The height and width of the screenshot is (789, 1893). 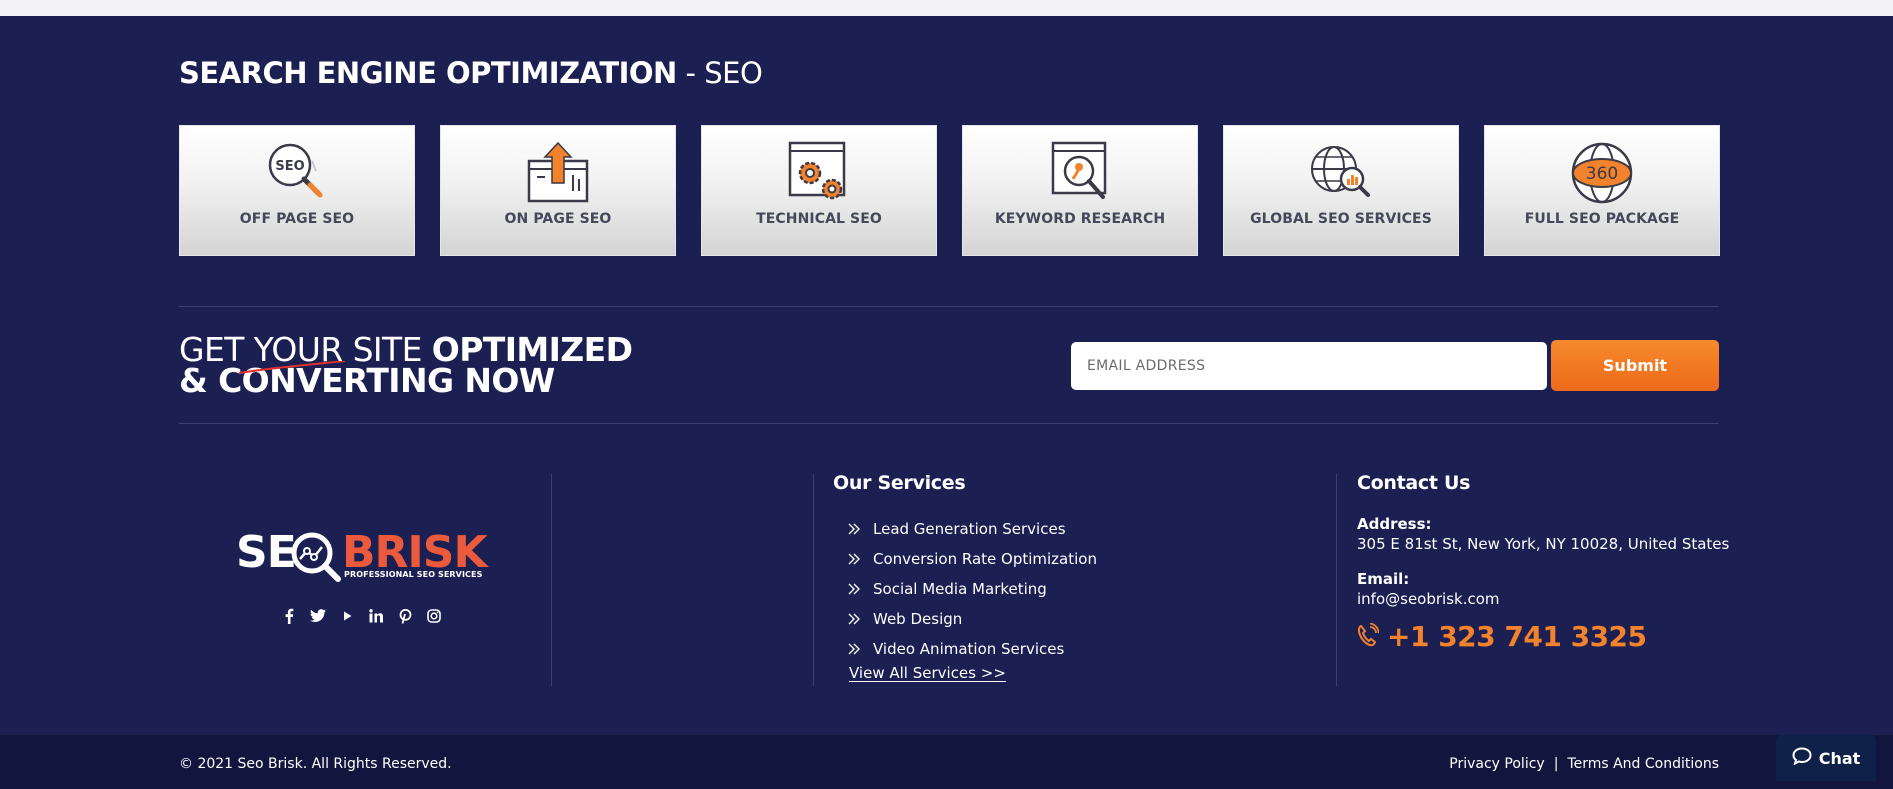 I want to click on card-full-seo-package: 360 FULL SEO PACKAGE, so click(x=1602, y=190).